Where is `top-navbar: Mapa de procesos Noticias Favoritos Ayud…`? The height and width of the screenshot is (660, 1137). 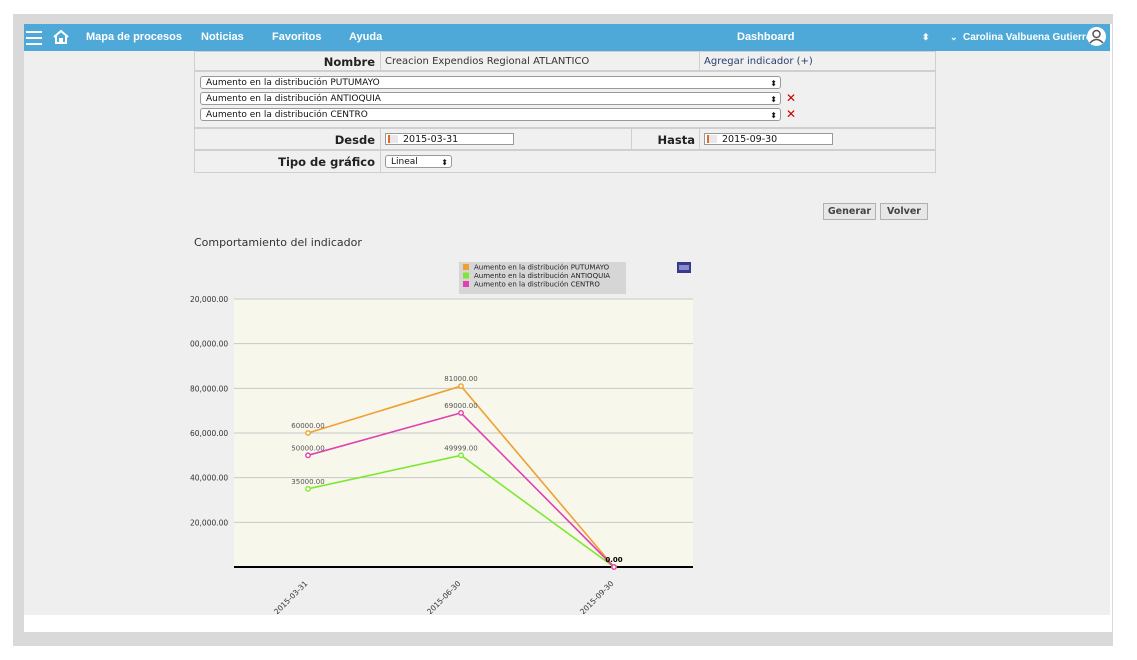
top-navbar: Mapa de procesos Noticias Favoritos Ayud… is located at coordinates (567, 37).